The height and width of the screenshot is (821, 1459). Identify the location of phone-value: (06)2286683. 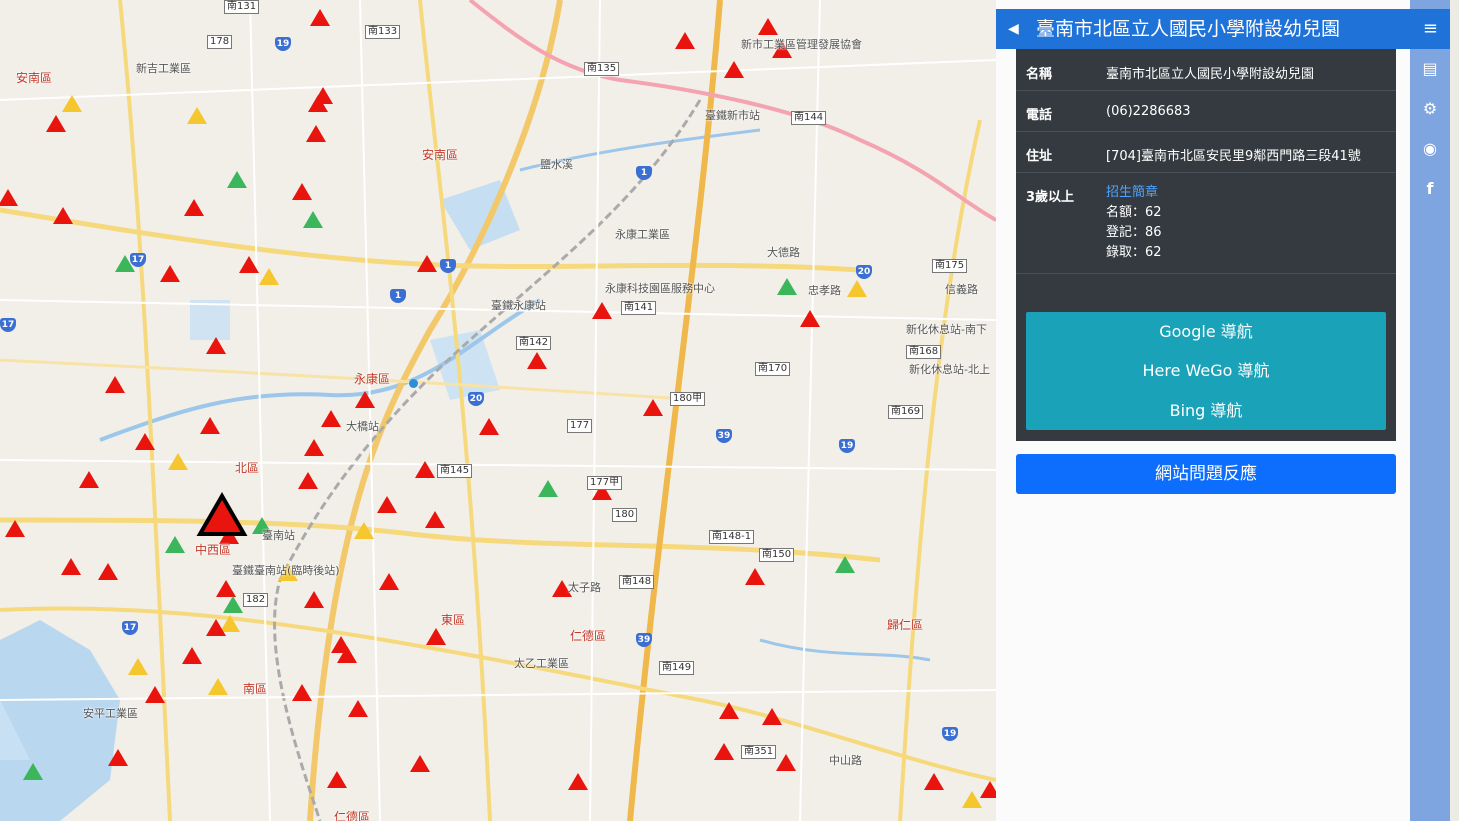
(1148, 111).